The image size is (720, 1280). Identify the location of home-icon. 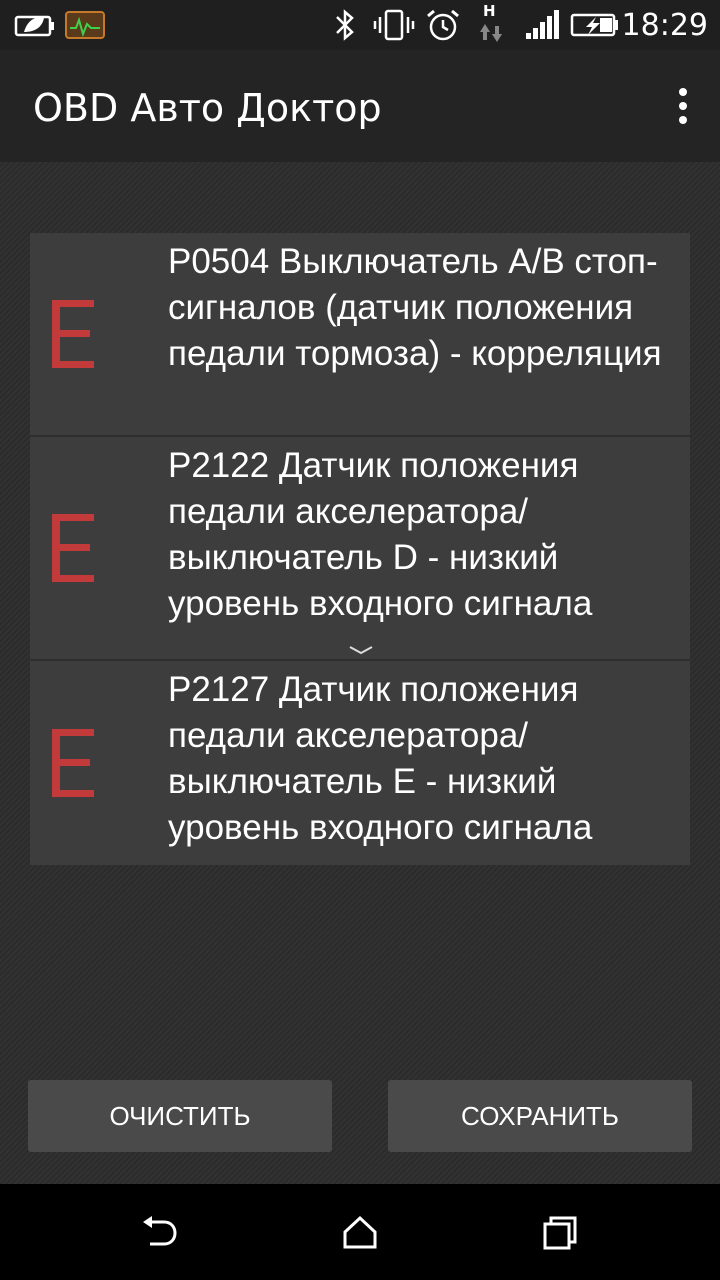
(360, 1232).